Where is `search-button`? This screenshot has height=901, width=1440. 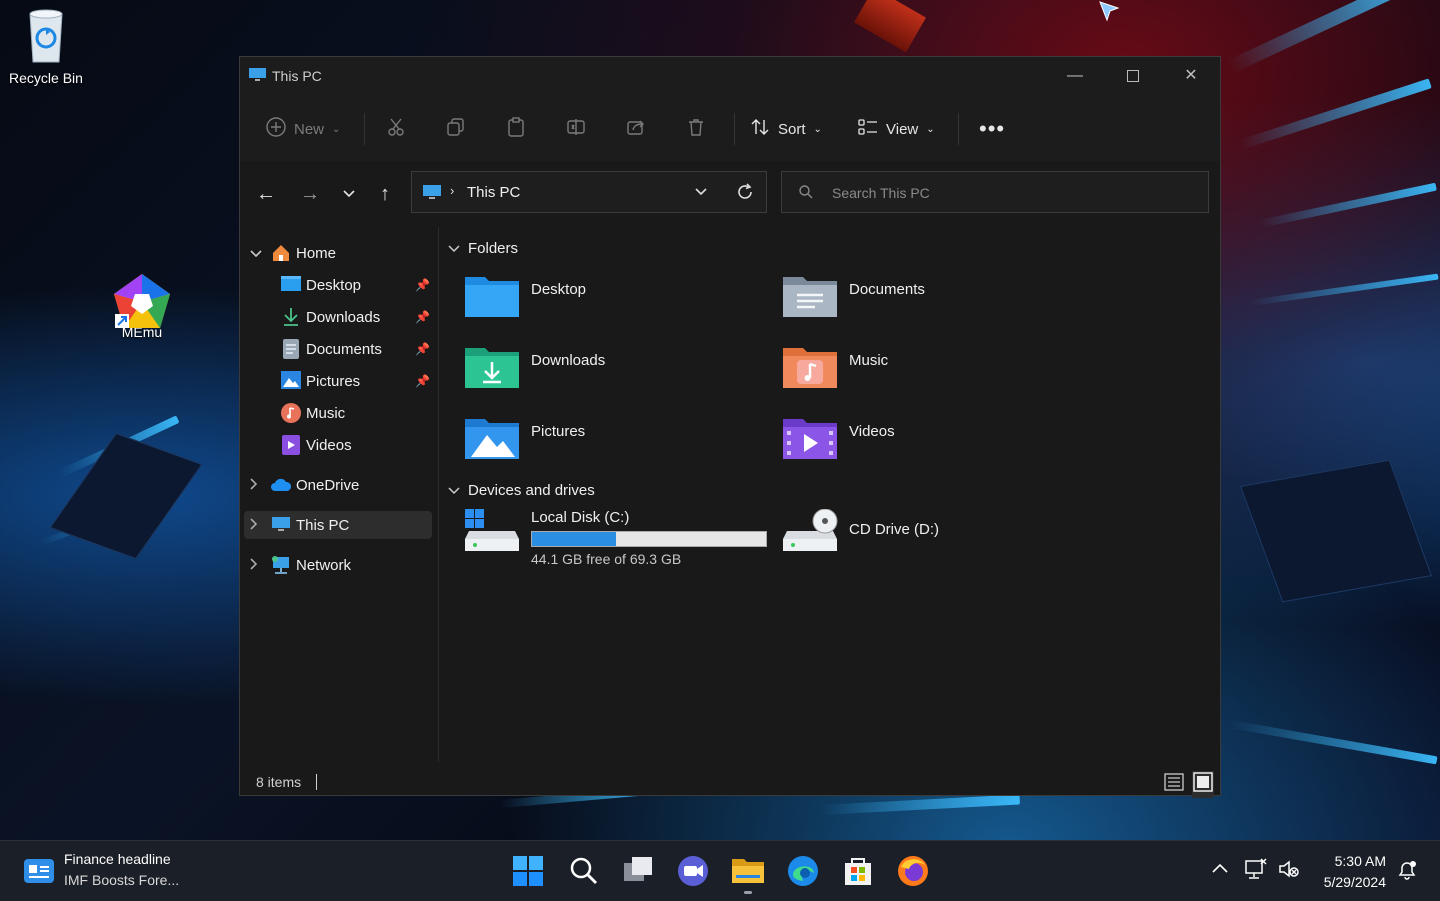
search-button is located at coordinates (583, 871).